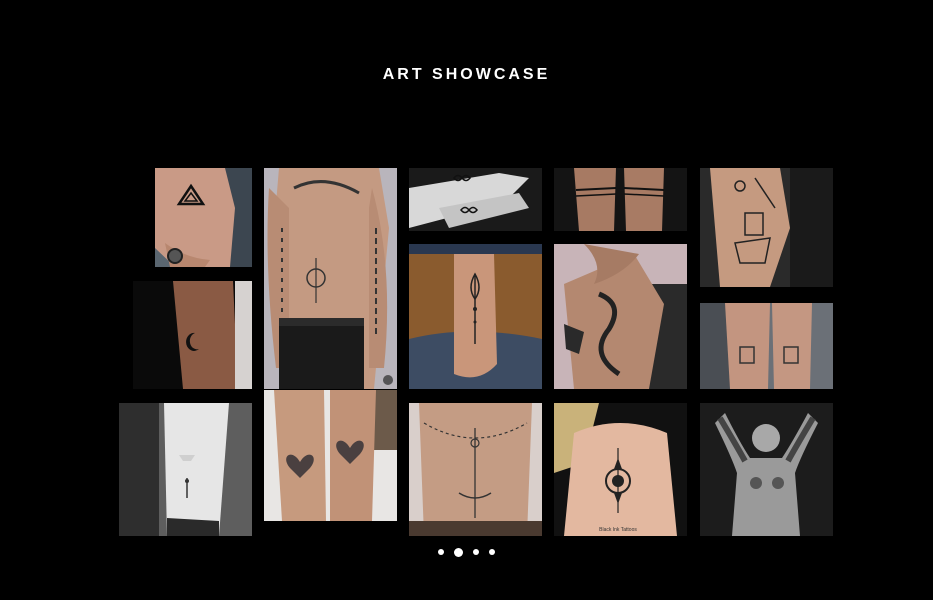 The width and height of the screenshot is (933, 600). Describe the element at coordinates (330, 278) in the screenshot. I see `tile-torso-arm-tattoos` at that location.